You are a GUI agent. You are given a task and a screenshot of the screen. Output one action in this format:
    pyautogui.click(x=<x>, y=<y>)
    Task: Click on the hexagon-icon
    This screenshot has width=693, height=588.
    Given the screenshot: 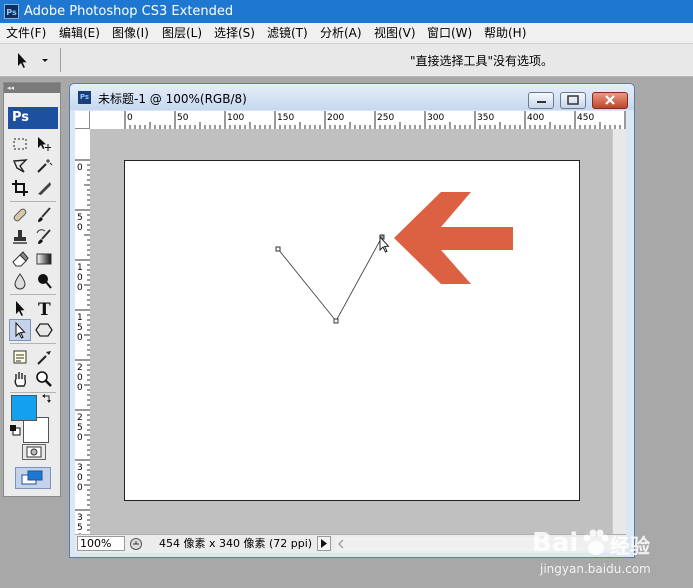 What is the action you would take?
    pyautogui.click(x=44, y=330)
    